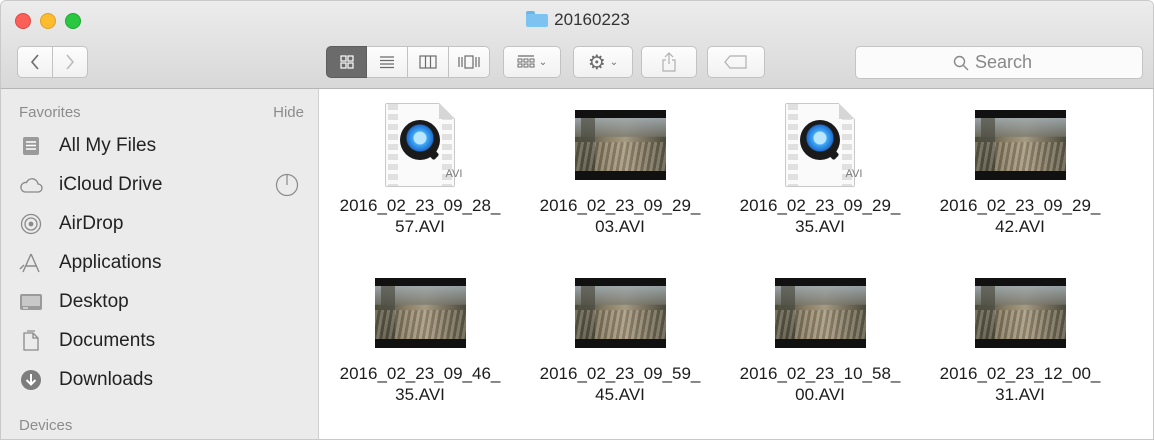 This screenshot has height=440, width=1154. I want to click on icon-grid-icon, so click(346, 62).